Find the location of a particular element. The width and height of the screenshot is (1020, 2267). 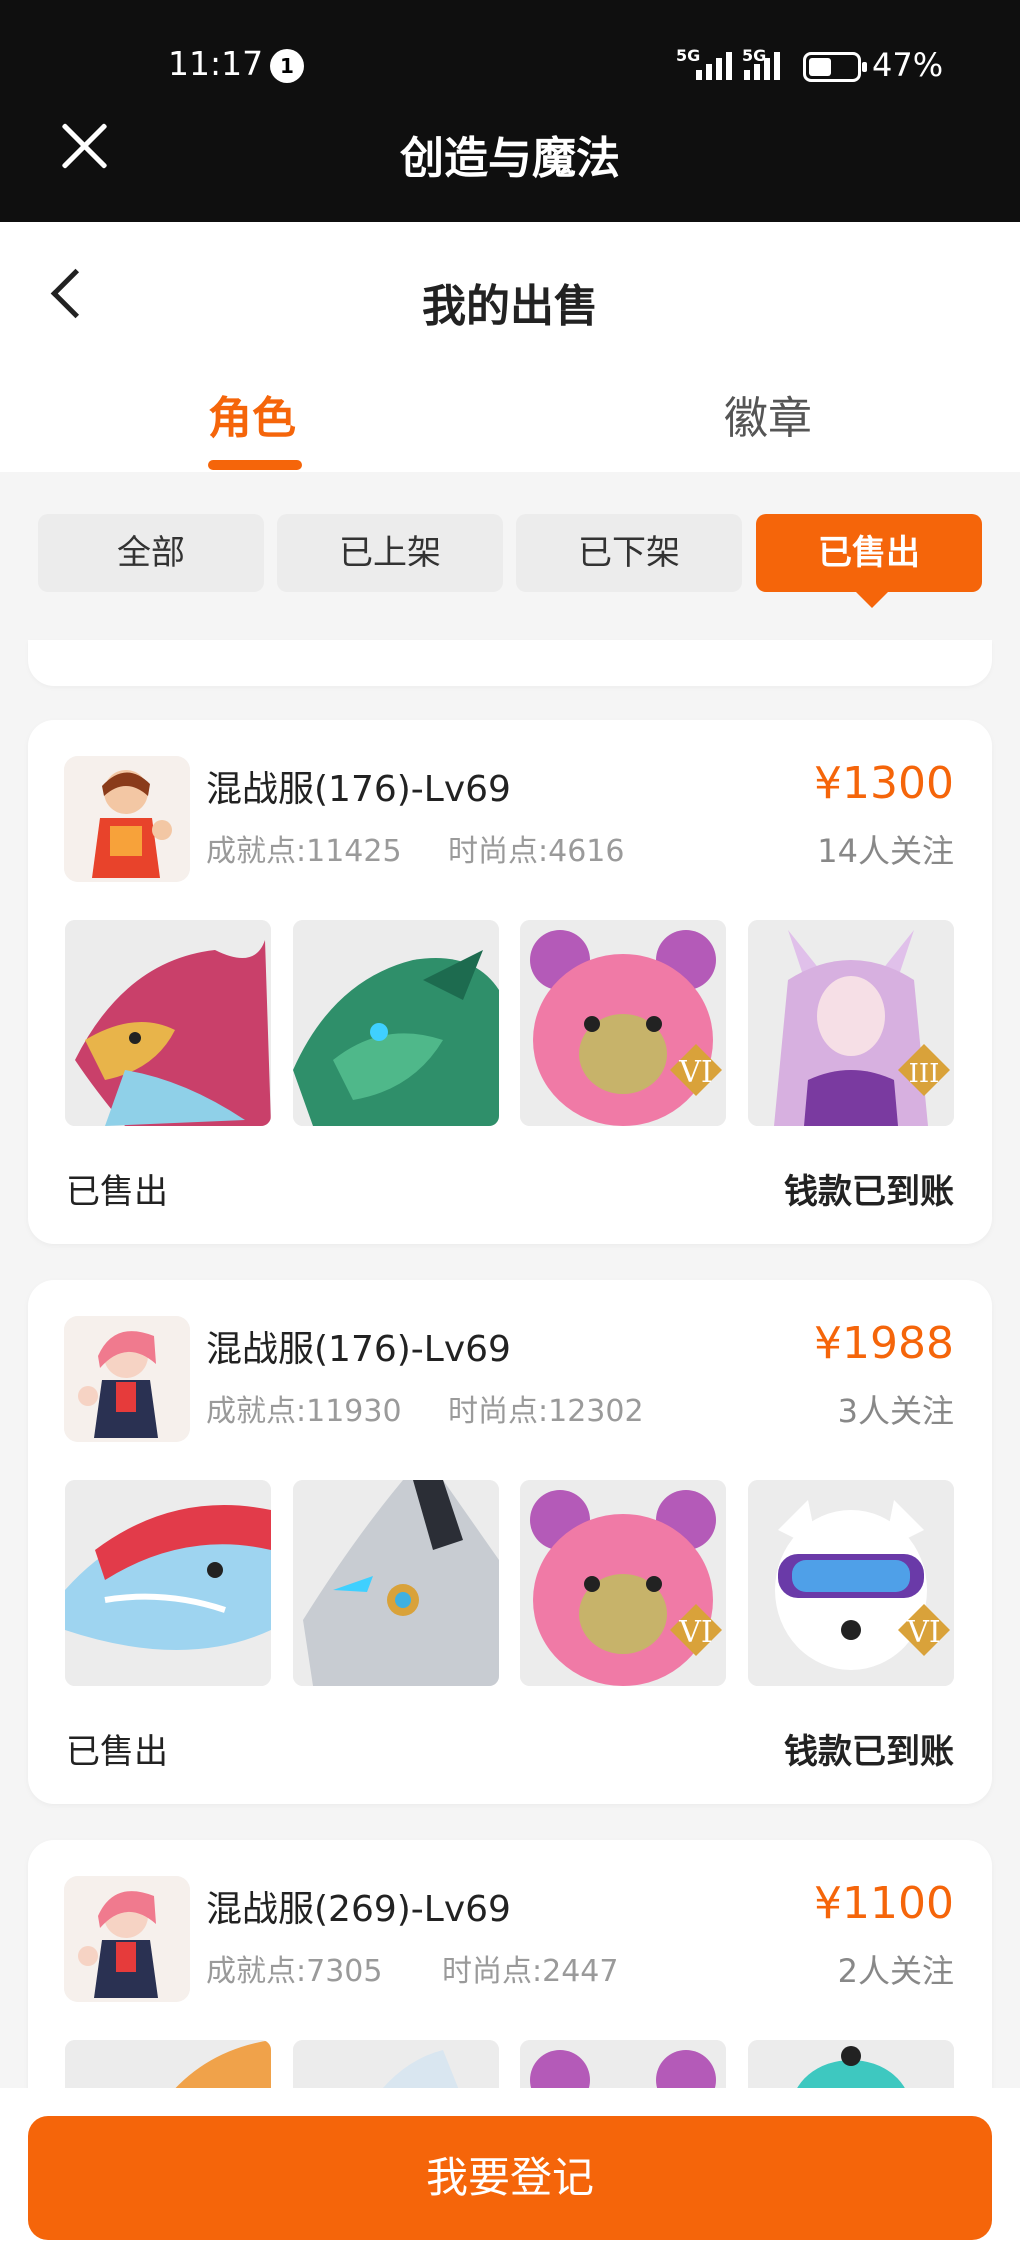

item-thumbnail-dragon is located at coordinates (168, 1023).